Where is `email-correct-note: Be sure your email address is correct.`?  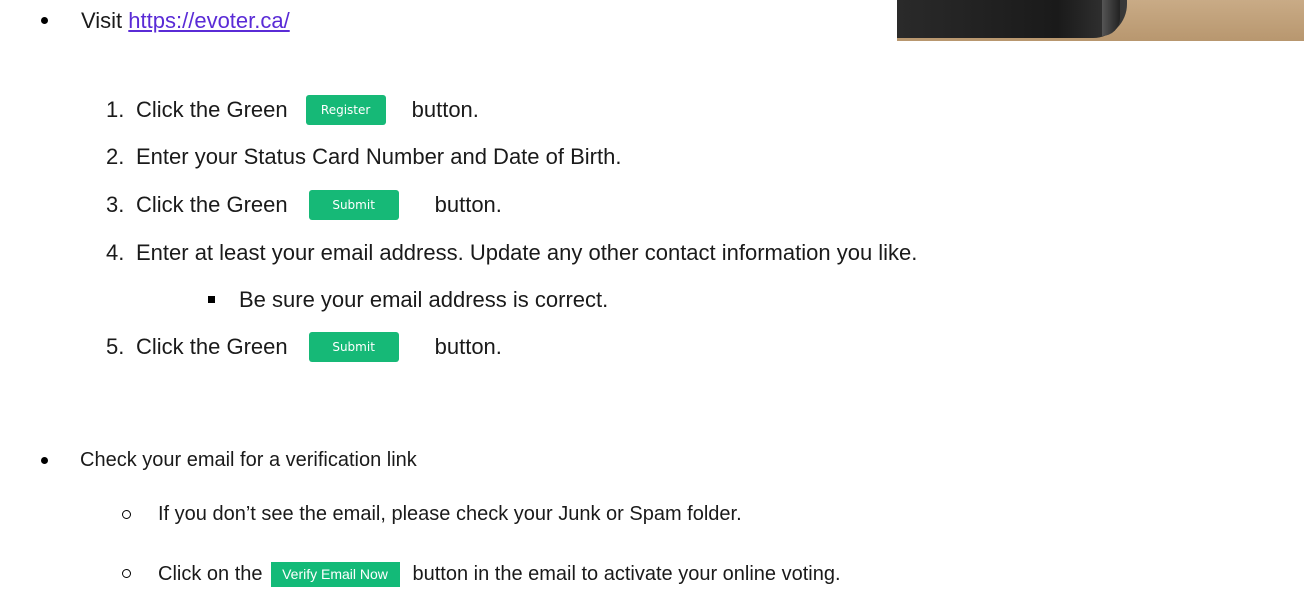
email-correct-note: Be sure your email address is correct. is located at coordinates (423, 300).